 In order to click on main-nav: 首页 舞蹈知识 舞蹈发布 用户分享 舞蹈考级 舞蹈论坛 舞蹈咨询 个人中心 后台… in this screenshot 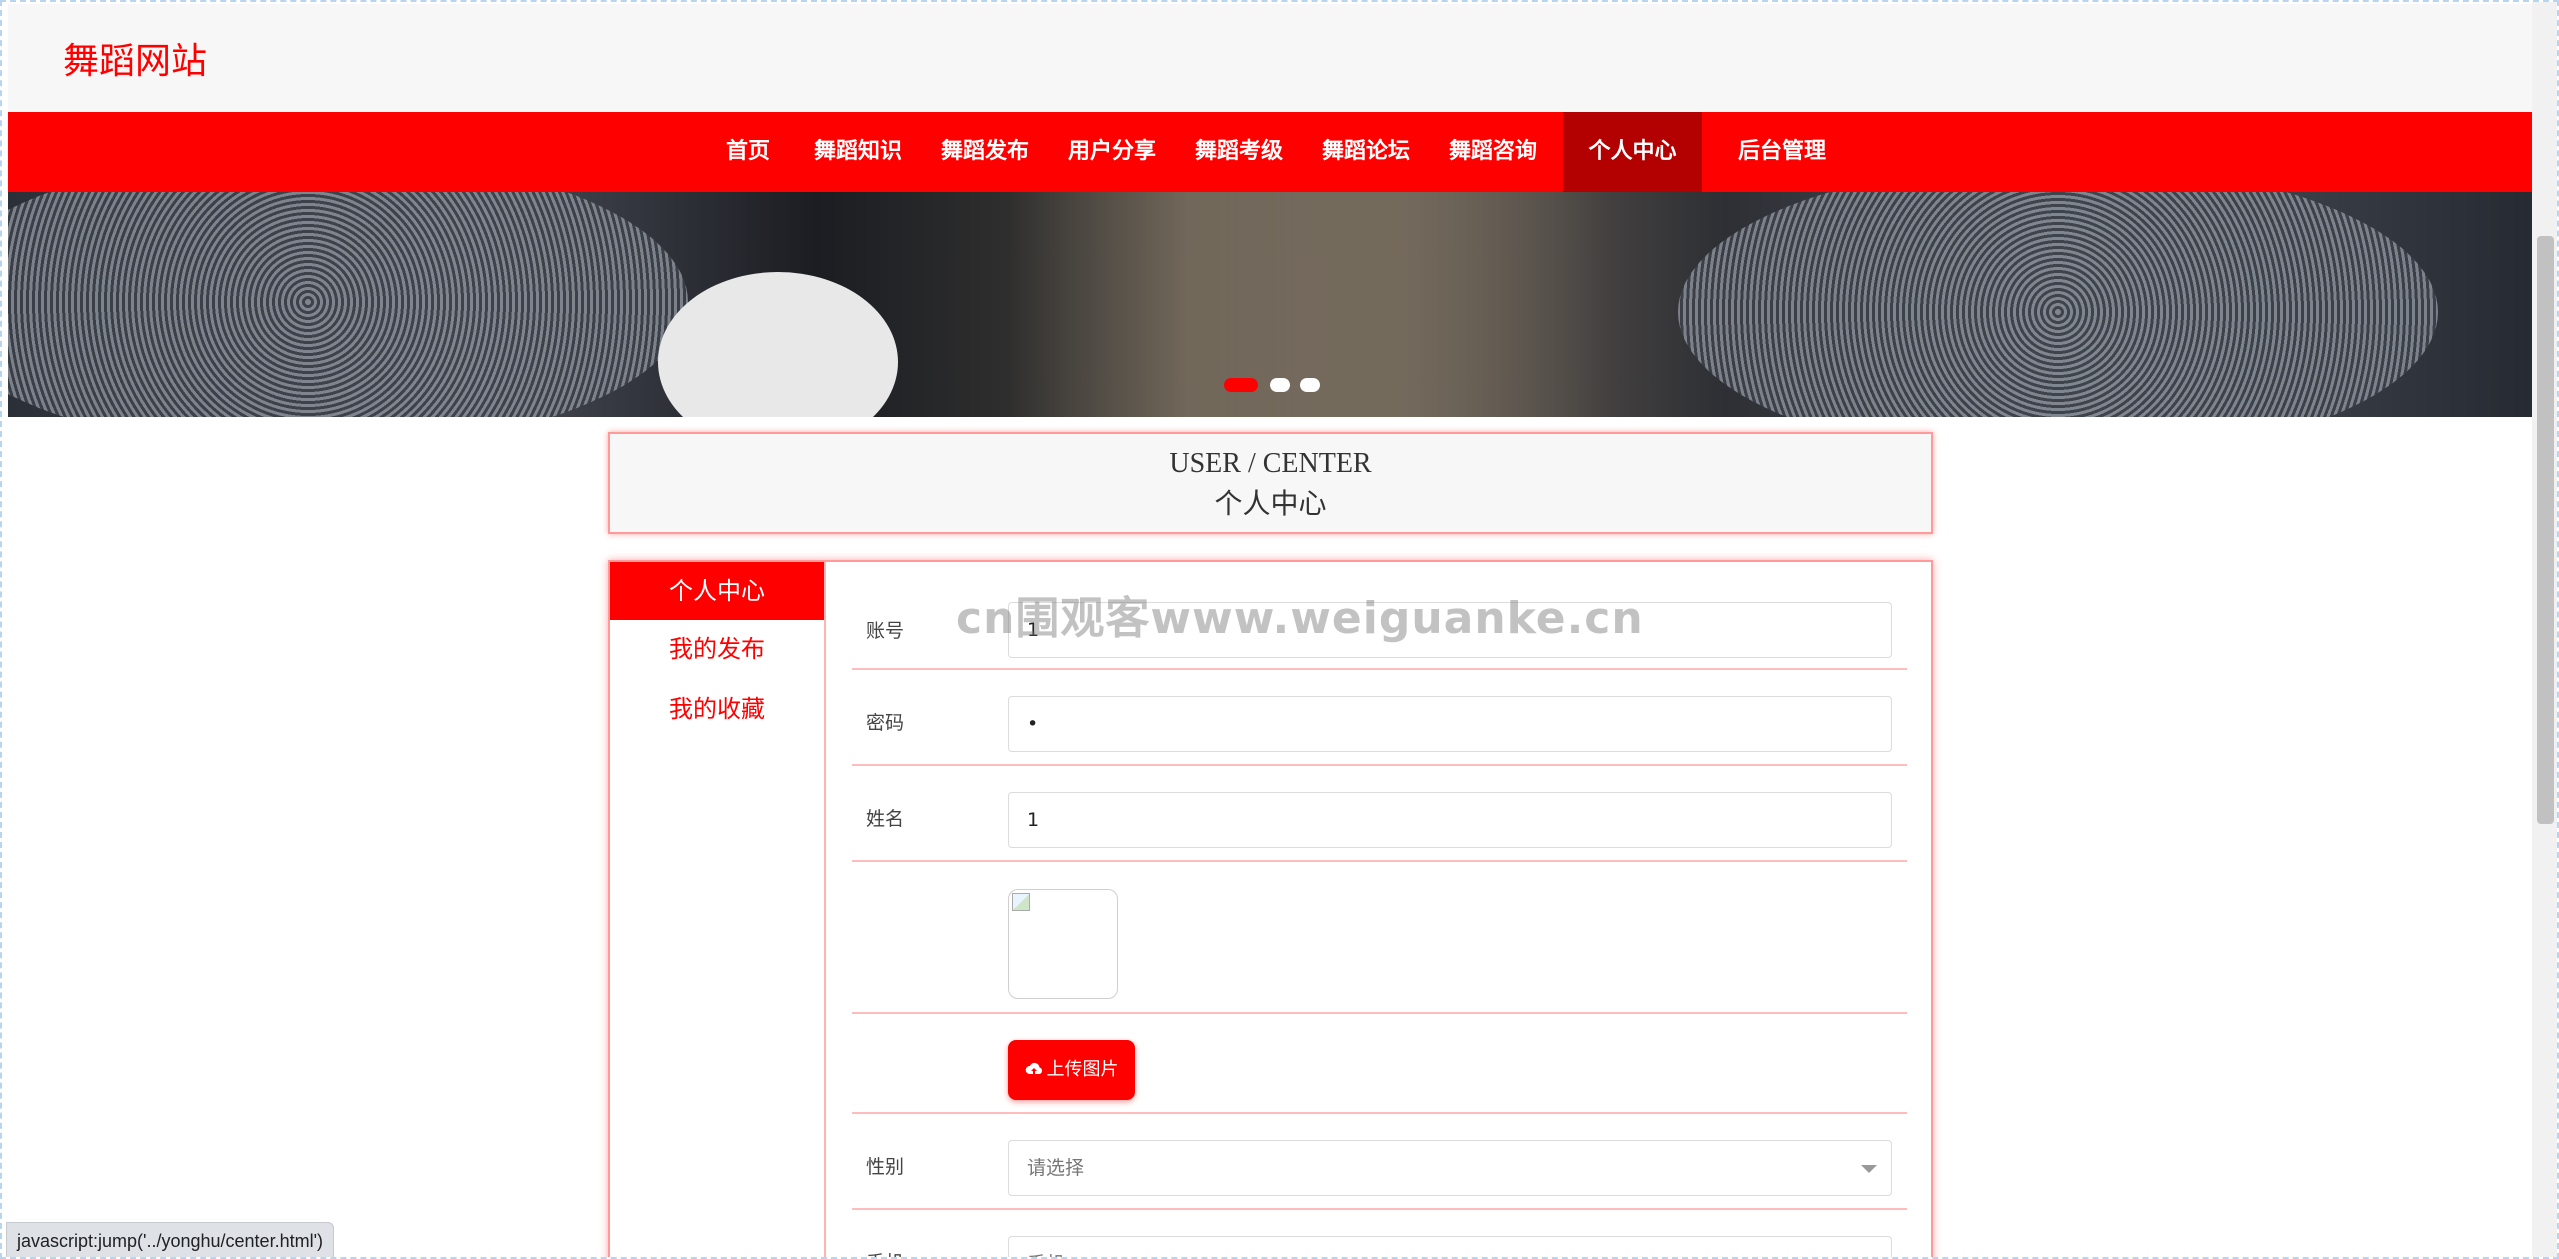, I will do `click(1270, 152)`.